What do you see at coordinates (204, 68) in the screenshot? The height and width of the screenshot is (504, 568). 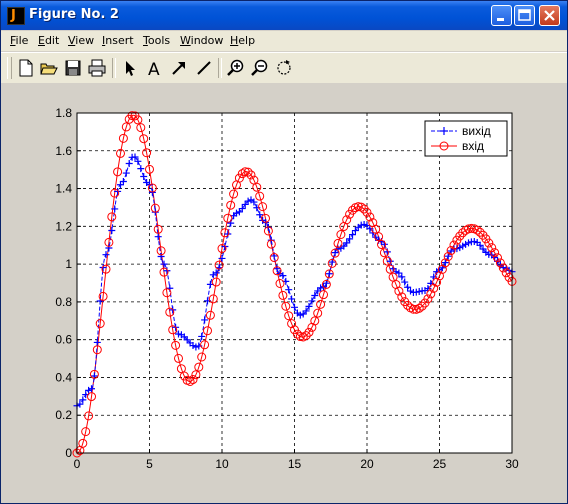 I see `insert-line-icon` at bounding box center [204, 68].